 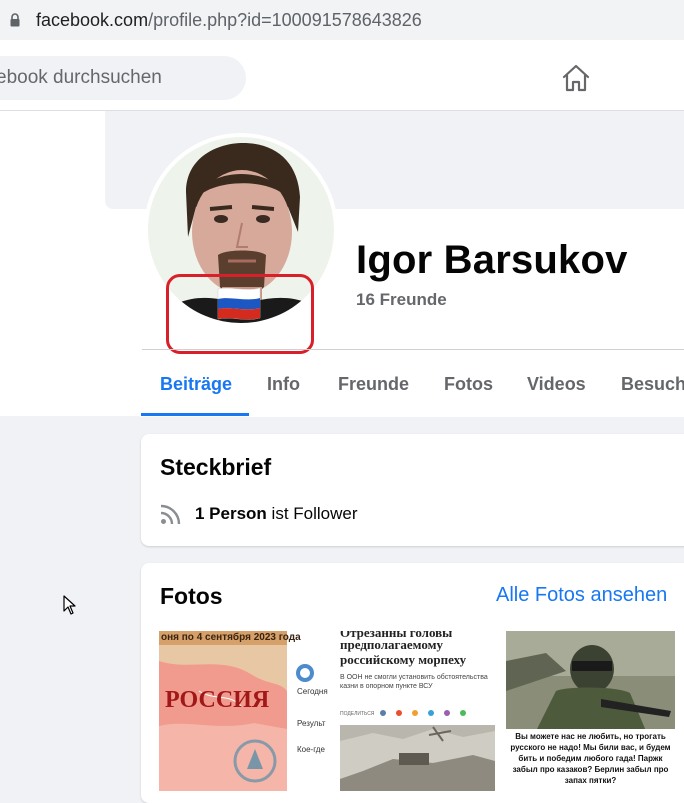 What do you see at coordinates (15, 20) in the screenshot?
I see `lock-icon` at bounding box center [15, 20].